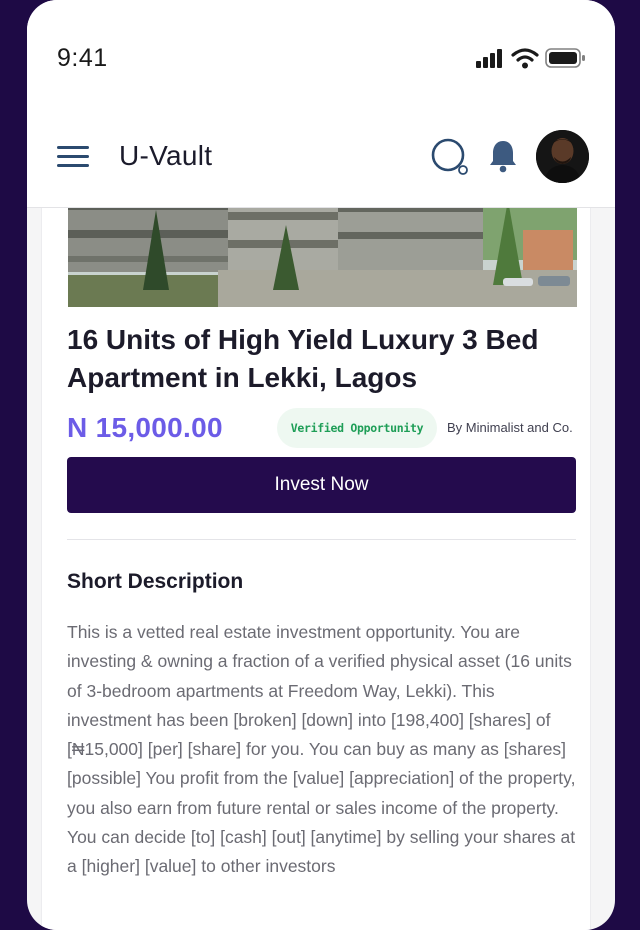 This screenshot has height=930, width=640. Describe the element at coordinates (562, 156) in the screenshot. I see `user-avatar` at that location.